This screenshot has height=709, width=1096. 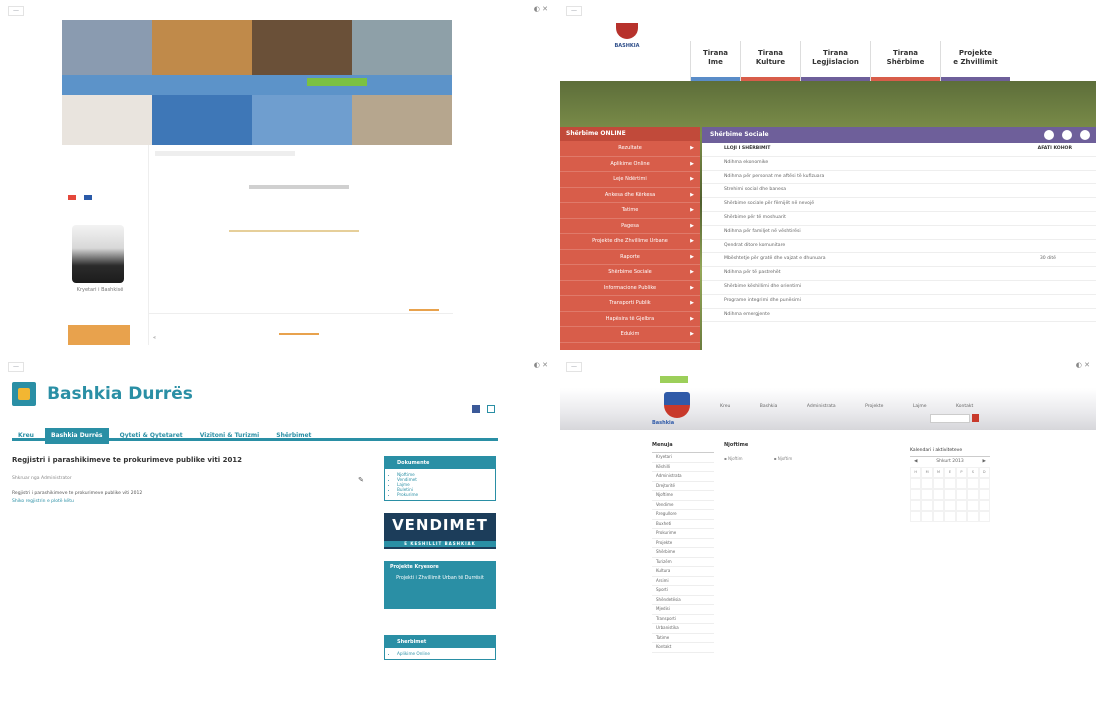 What do you see at coordinates (440, 531) in the screenshot?
I see `vendimet-banner: VENDIMET E KESHILLIT BASHKIAK` at bounding box center [440, 531].